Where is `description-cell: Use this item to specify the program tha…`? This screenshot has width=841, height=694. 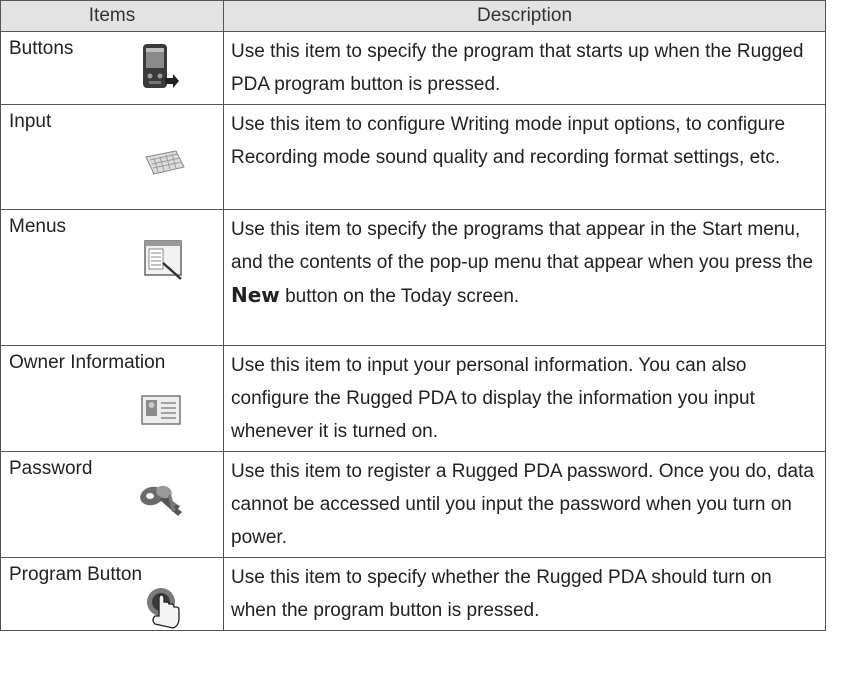 description-cell: Use this item to specify the program tha… is located at coordinates (524, 68).